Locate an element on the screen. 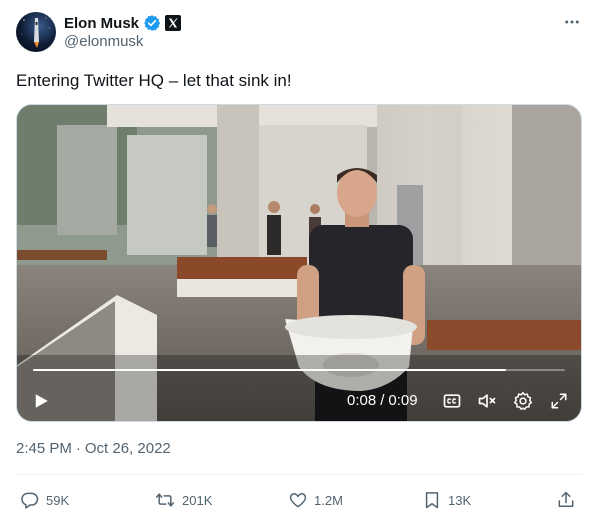 The width and height of the screenshot is (598, 524). settings-button is located at coordinates (523, 401).